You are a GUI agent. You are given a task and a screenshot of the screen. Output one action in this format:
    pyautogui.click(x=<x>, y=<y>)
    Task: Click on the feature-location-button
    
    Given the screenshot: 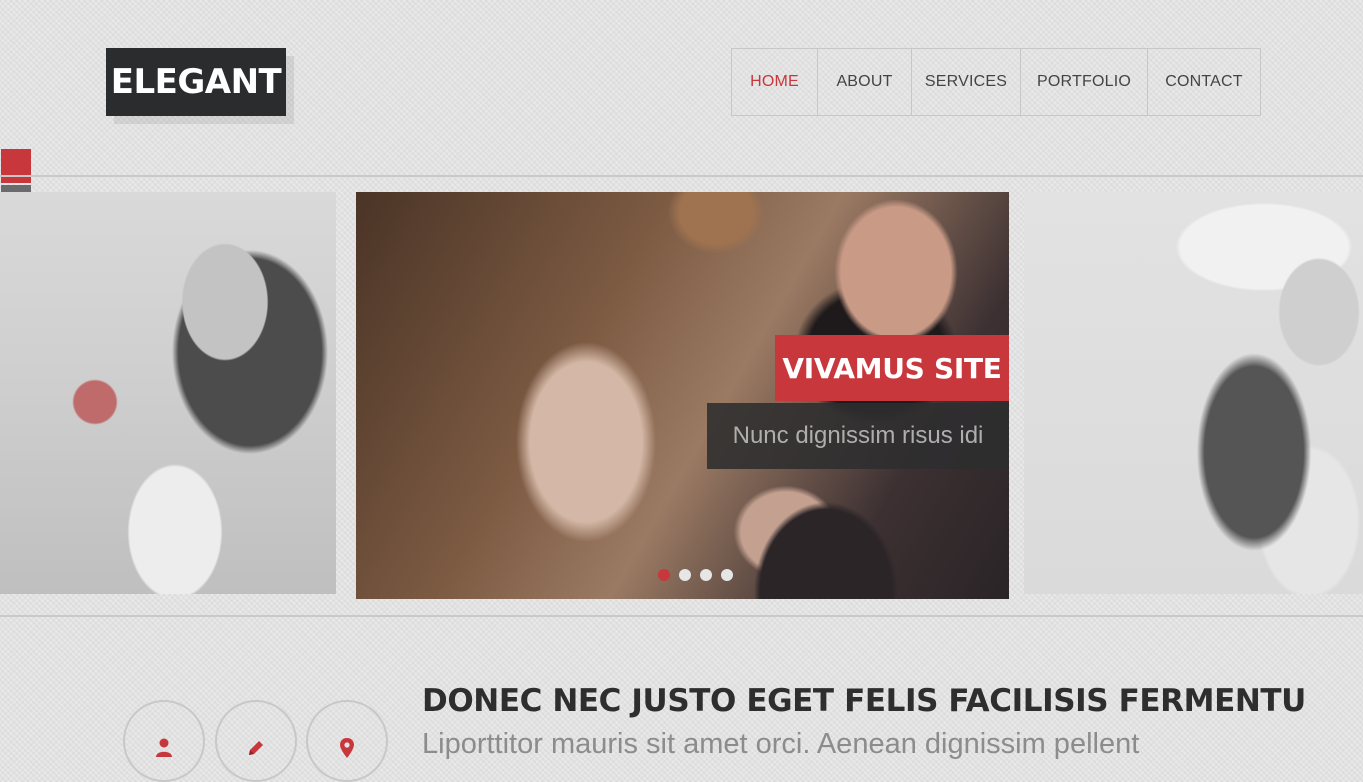 What is the action you would take?
    pyautogui.click(x=347, y=741)
    